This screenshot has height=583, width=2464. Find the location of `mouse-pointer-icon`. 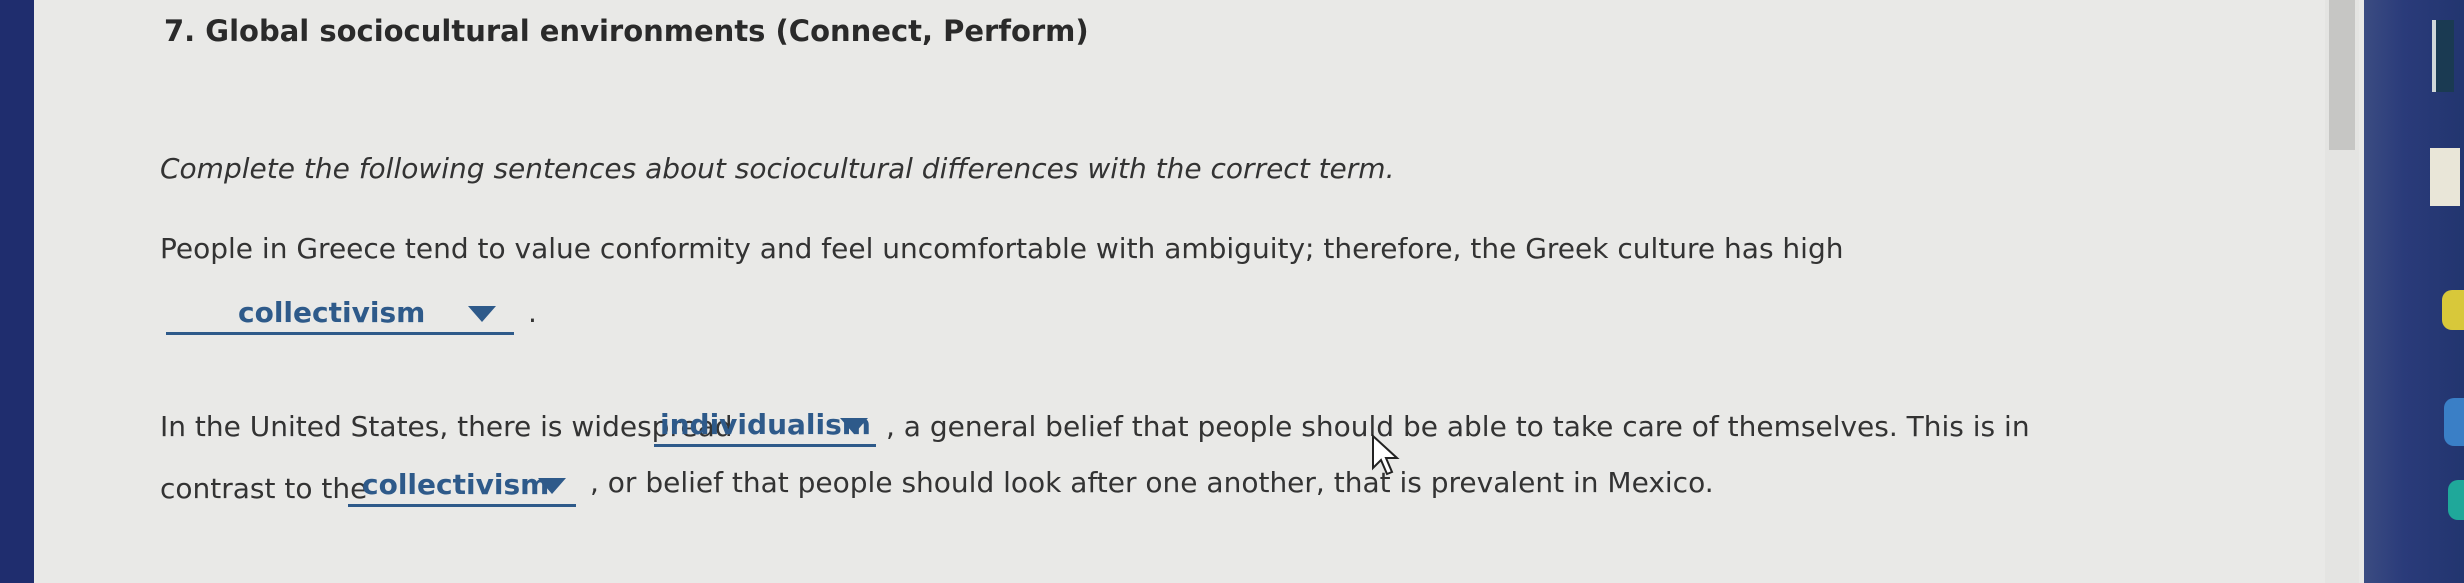

mouse-pointer-icon is located at coordinates (1386, 455).